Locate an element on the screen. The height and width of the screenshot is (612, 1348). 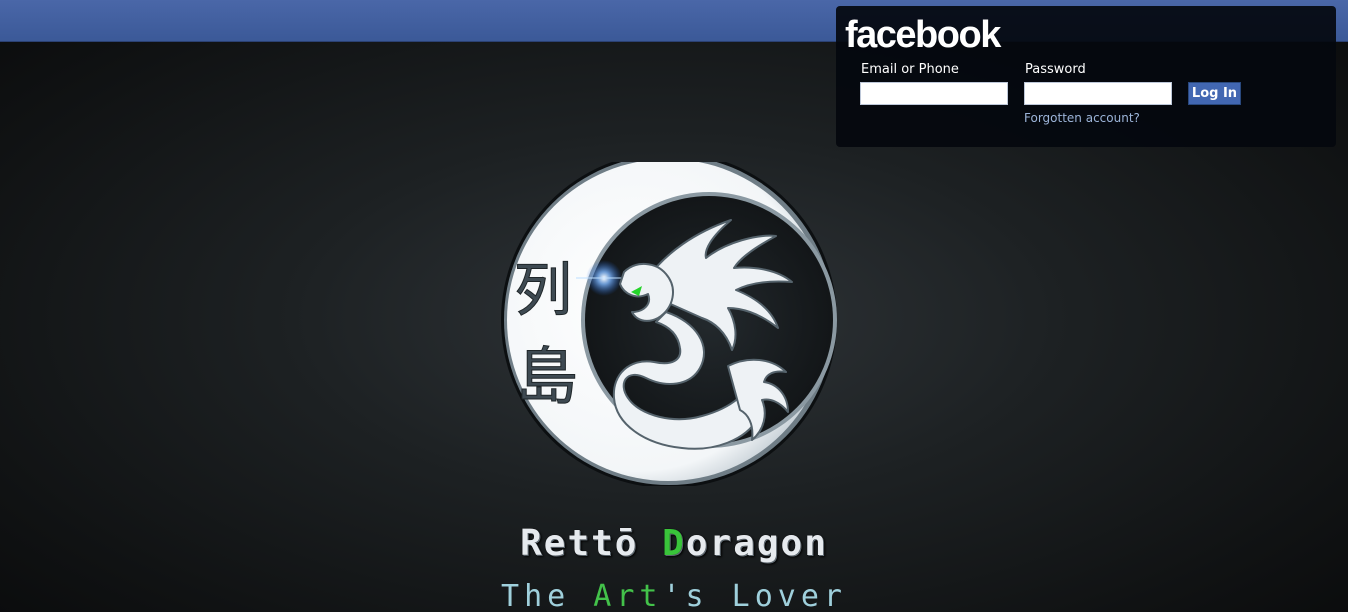
brand-name-part1: Rettō is located at coordinates (591, 543).